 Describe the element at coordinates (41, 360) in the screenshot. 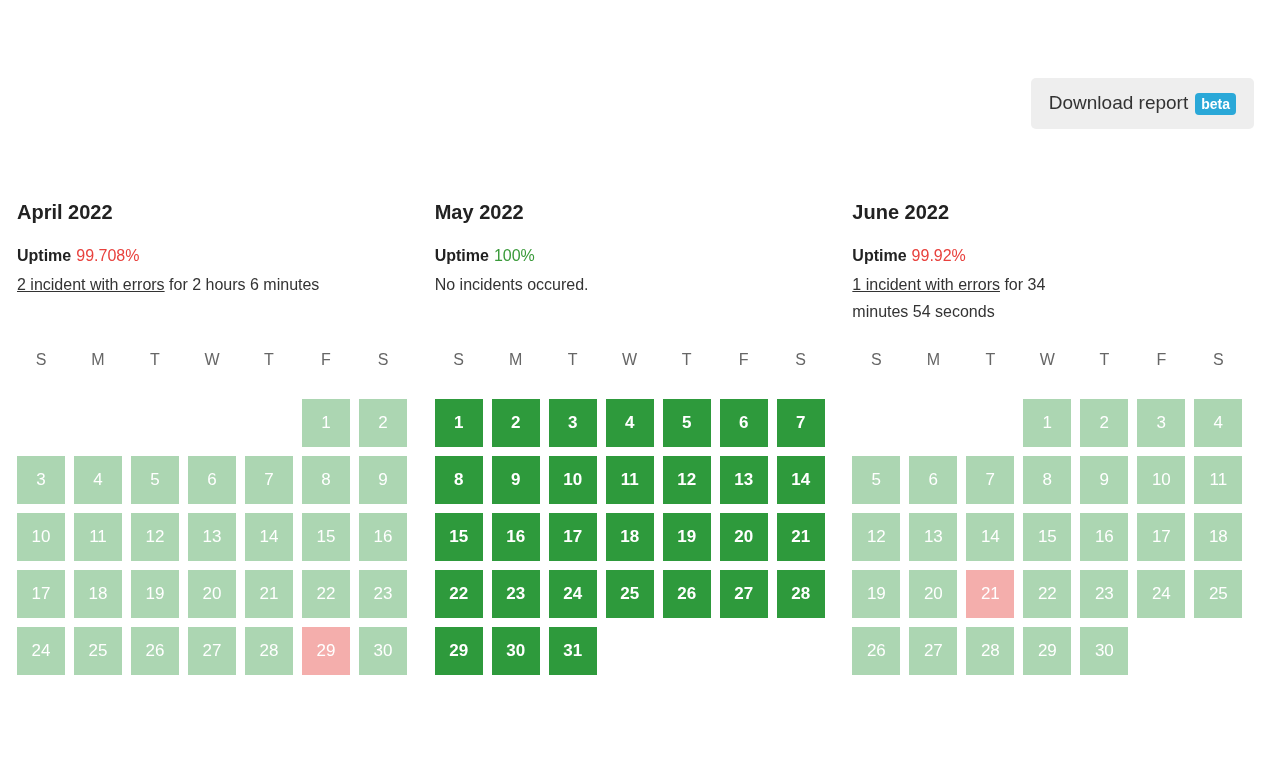

I see `weekday-label: S` at that location.